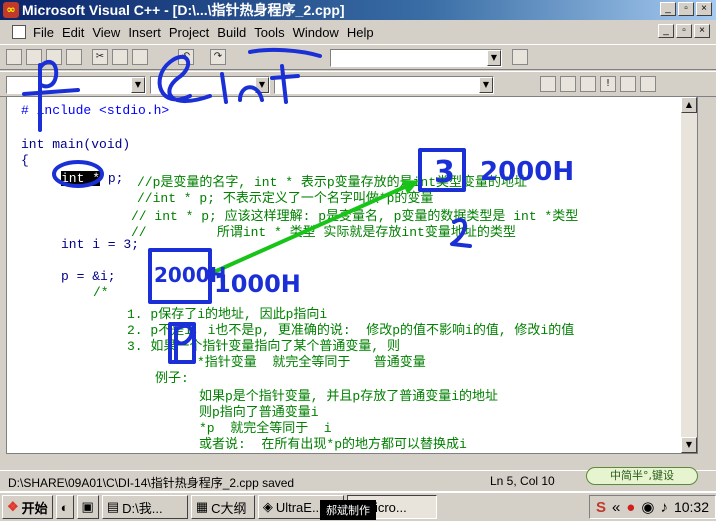 This screenshot has width=716, height=521. What do you see at coordinates (43, 32) in the screenshot?
I see `menu-file: File` at bounding box center [43, 32].